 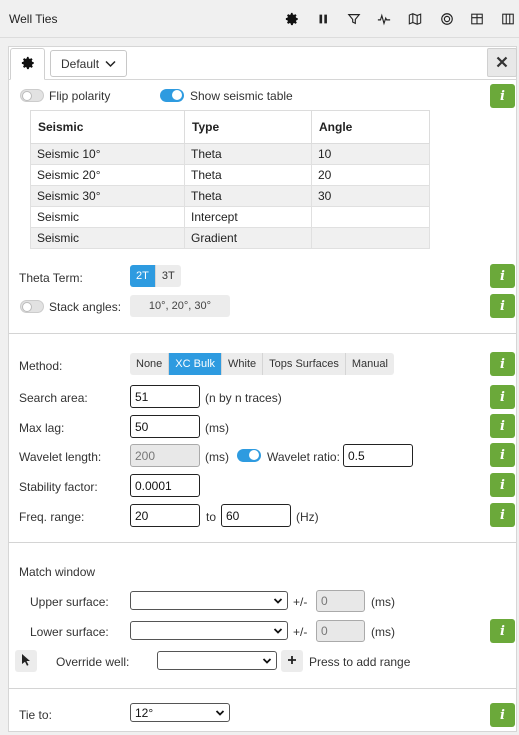 What do you see at coordinates (165, 396) in the screenshot?
I see `search-area-input: 51` at bounding box center [165, 396].